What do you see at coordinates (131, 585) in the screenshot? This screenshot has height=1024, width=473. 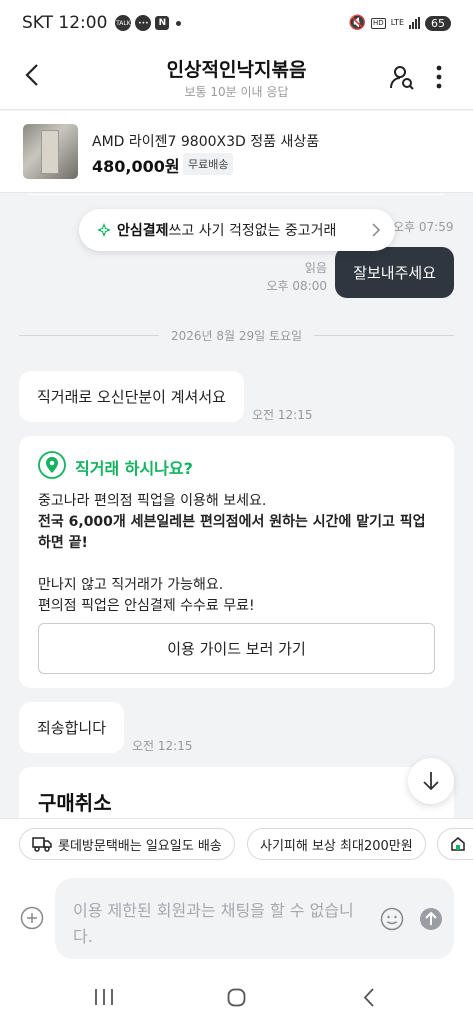 I see `card-text-line: 만나지 않고 직거래가 가능해요.` at bounding box center [131, 585].